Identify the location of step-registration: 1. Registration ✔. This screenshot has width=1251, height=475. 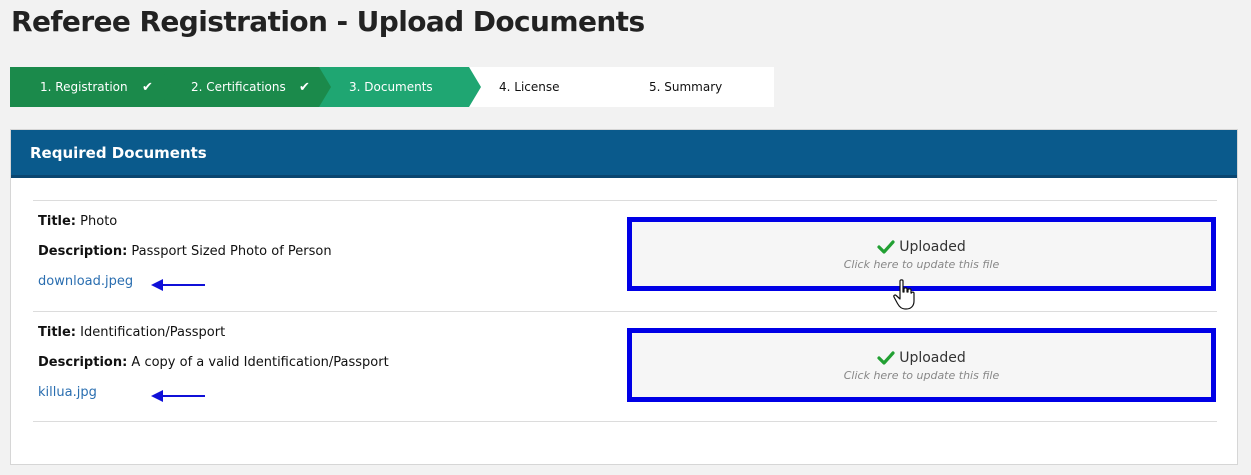
(91, 87).